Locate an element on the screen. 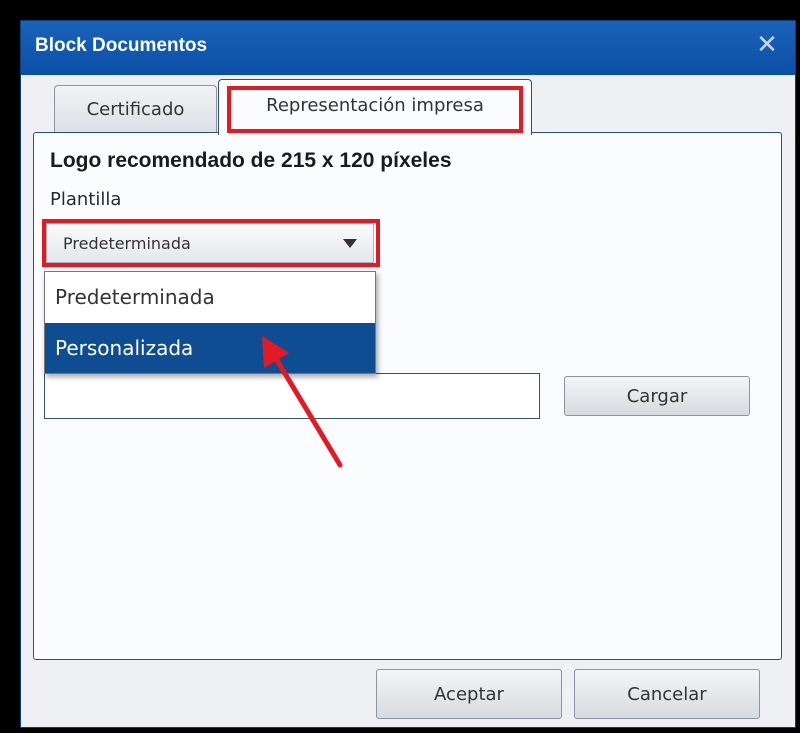  plantilla-select: Predeterminada is located at coordinates (210, 243).